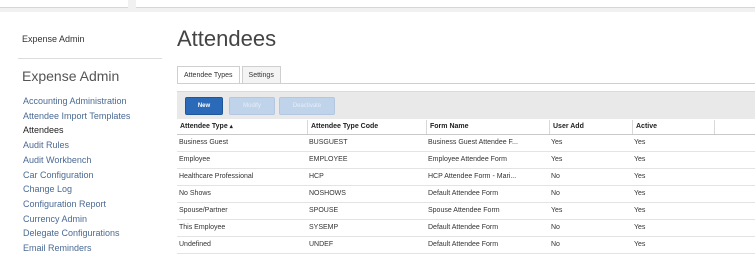  I want to click on sidebar-item-delegate-configurations: Delegate Configurations, so click(76, 233).